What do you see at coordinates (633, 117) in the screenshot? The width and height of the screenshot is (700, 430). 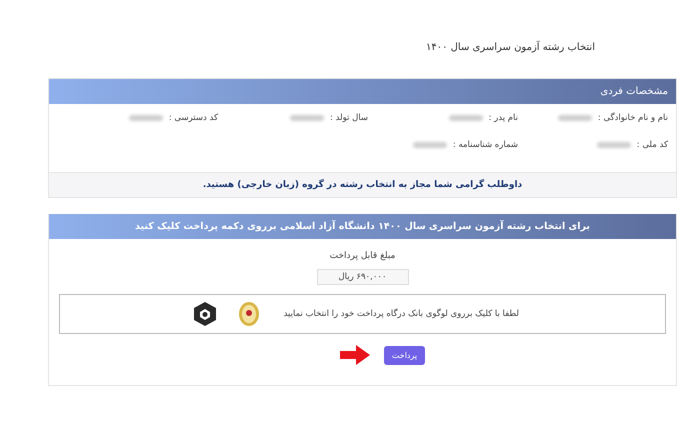 I see `field-label: نام و نام خانوادگی :` at bounding box center [633, 117].